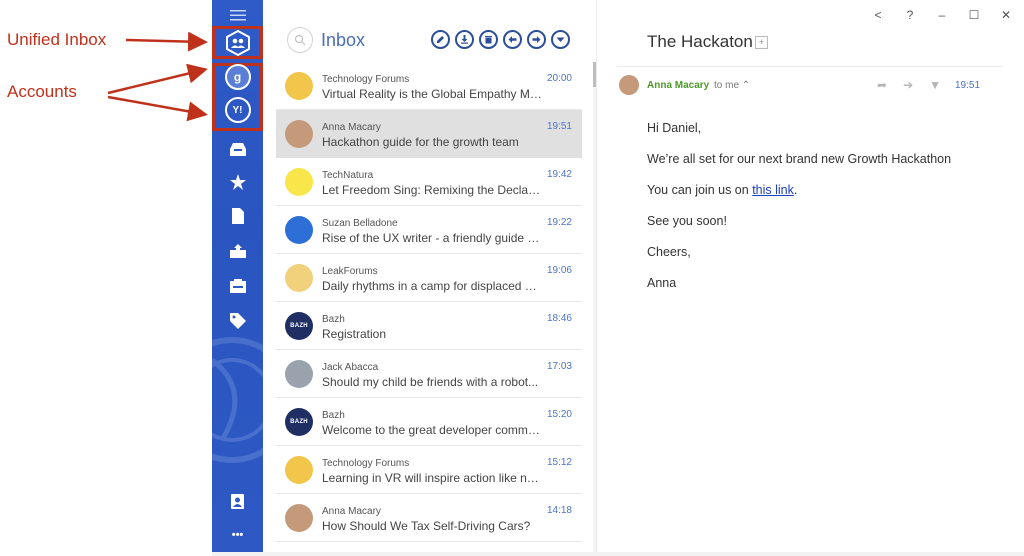  What do you see at coordinates (882, 85) in the screenshot?
I see `reply-icon: ➦` at bounding box center [882, 85].